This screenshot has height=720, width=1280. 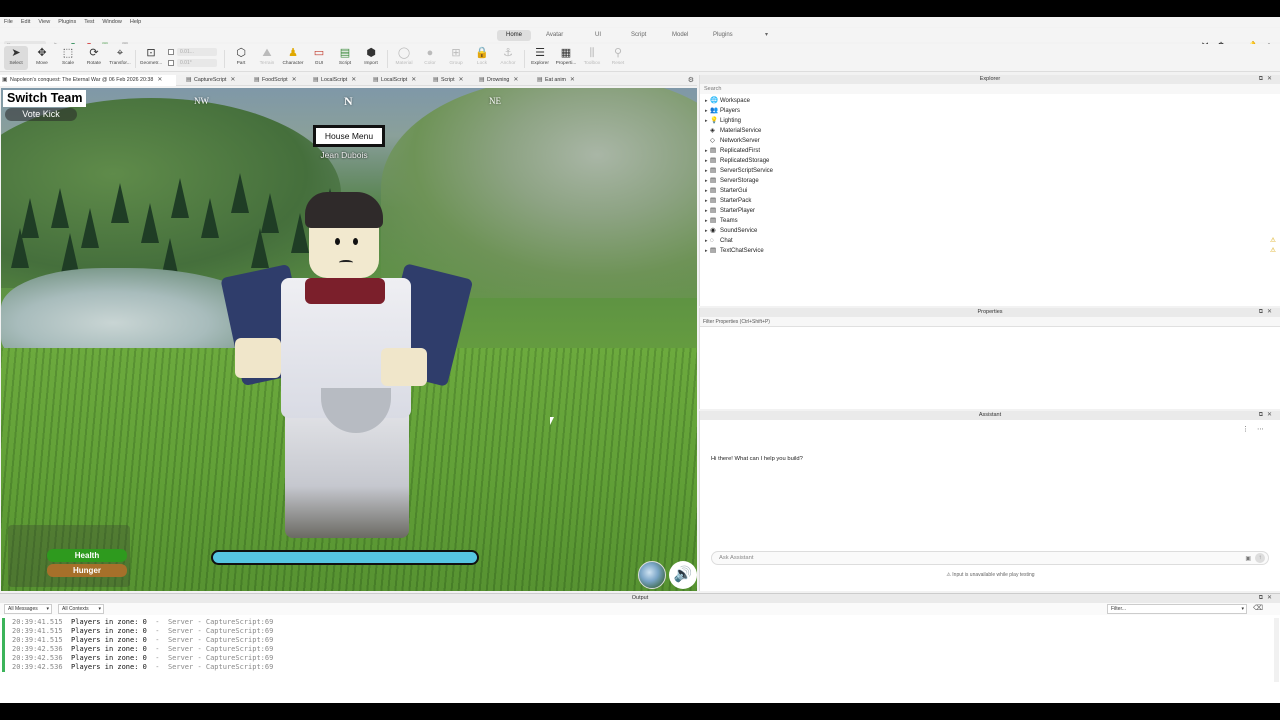 I want to click on sound-icon: 🔊, so click(x=683, y=575).